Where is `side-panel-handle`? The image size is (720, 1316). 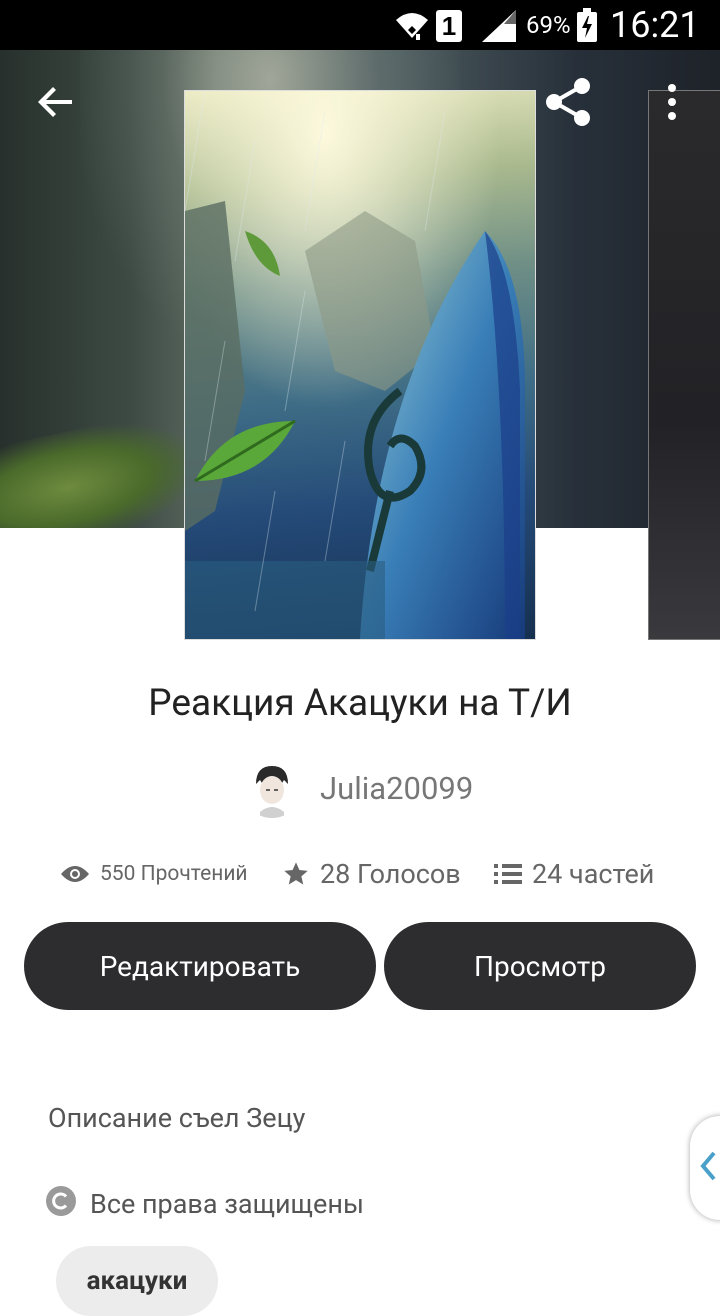
side-panel-handle is located at coordinates (705, 1168).